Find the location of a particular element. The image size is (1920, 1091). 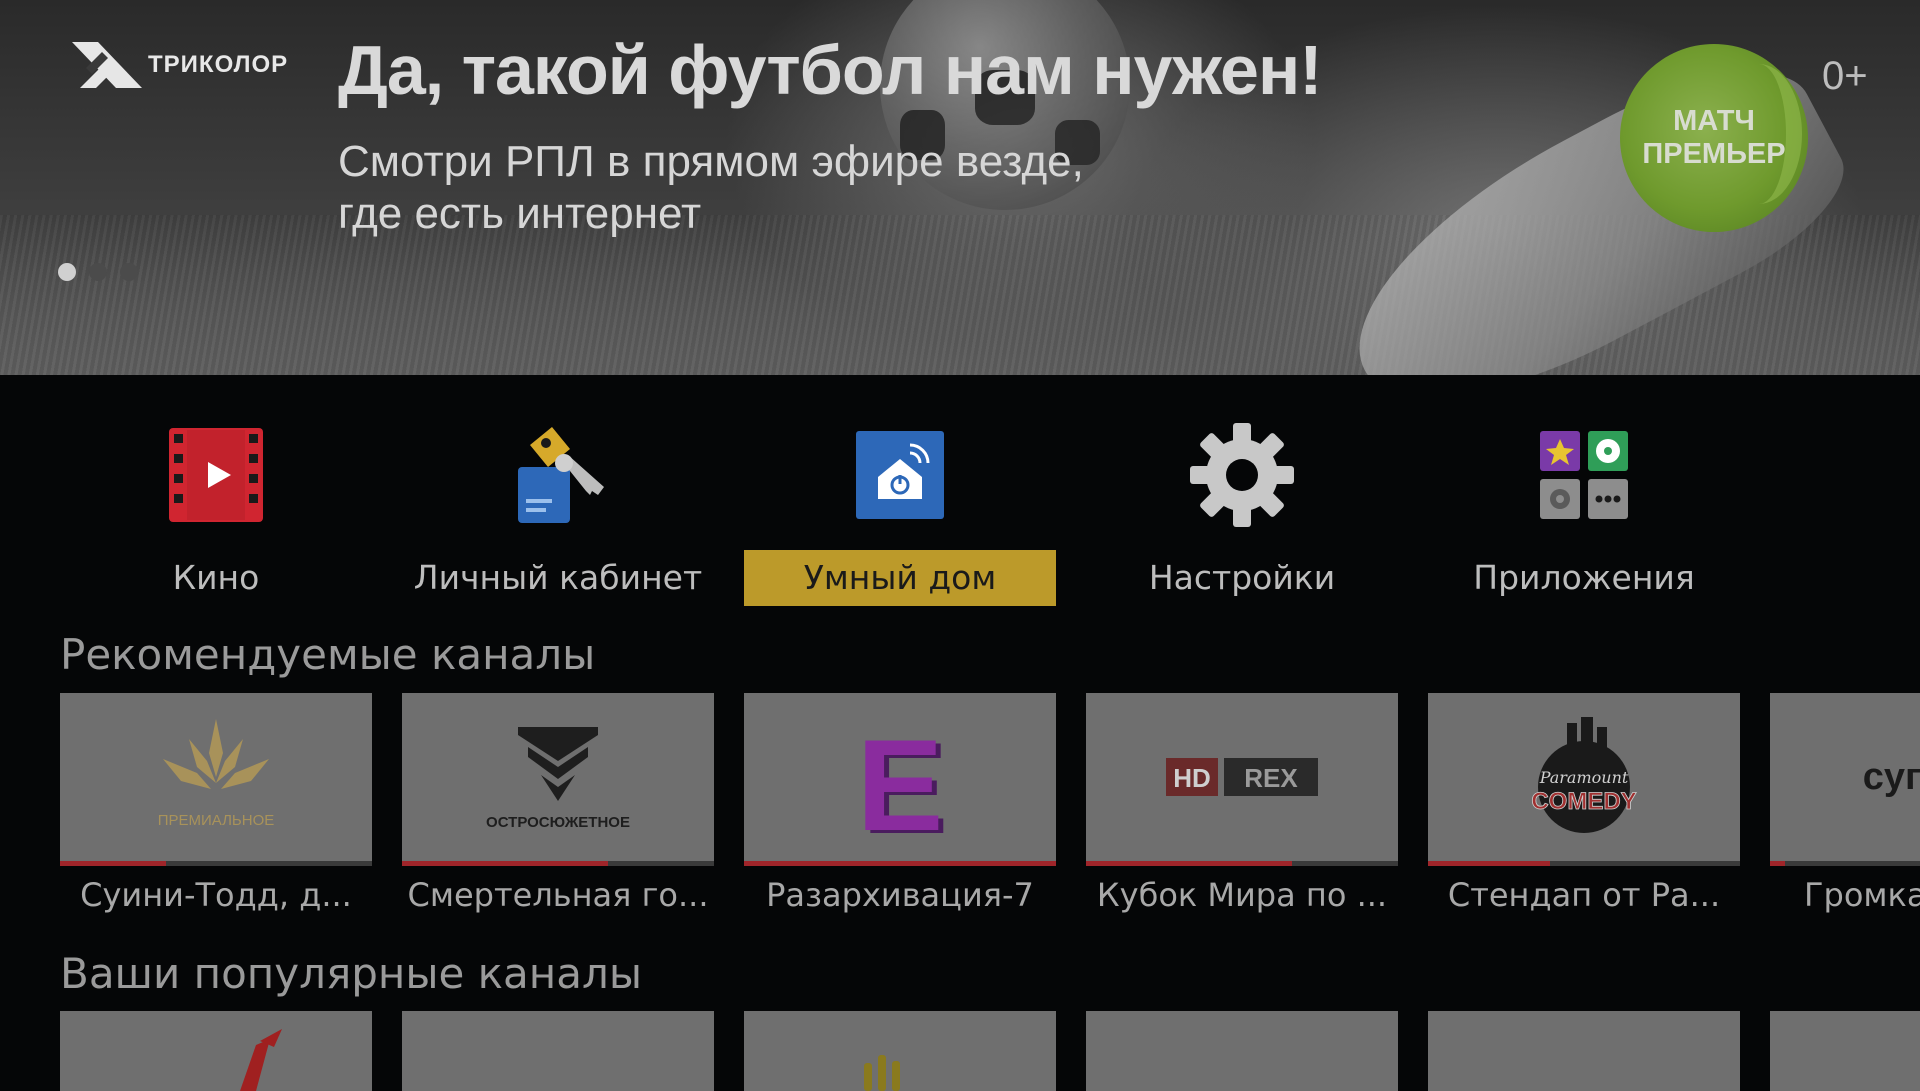

tricolor-logo: ТРИКОЛОР is located at coordinates (180, 65).